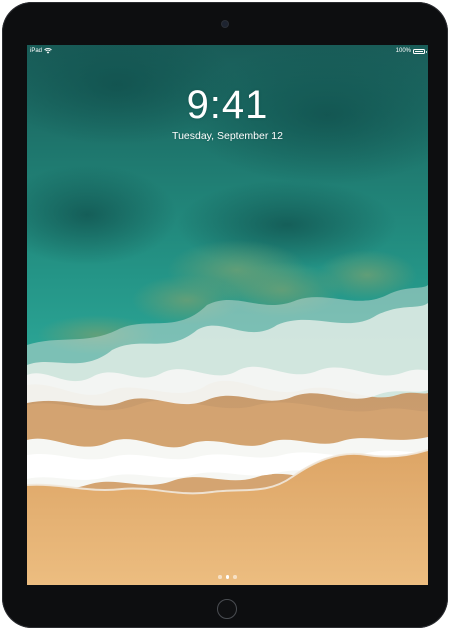 Image resolution: width=450 pixels, height=630 pixels. I want to click on lock-screen-date: Tuesday, September 12, so click(227, 136).